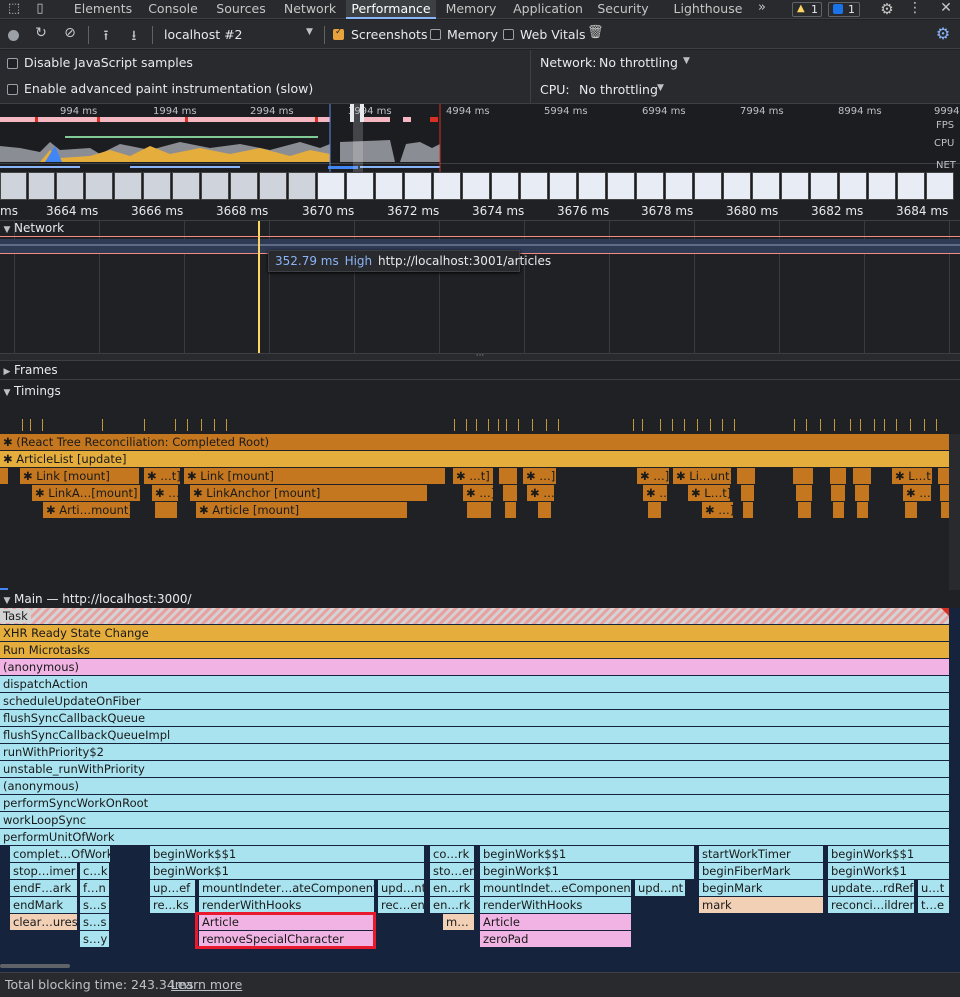 The image size is (960, 997). I want to click on range-handle-right, so click(362, 113).